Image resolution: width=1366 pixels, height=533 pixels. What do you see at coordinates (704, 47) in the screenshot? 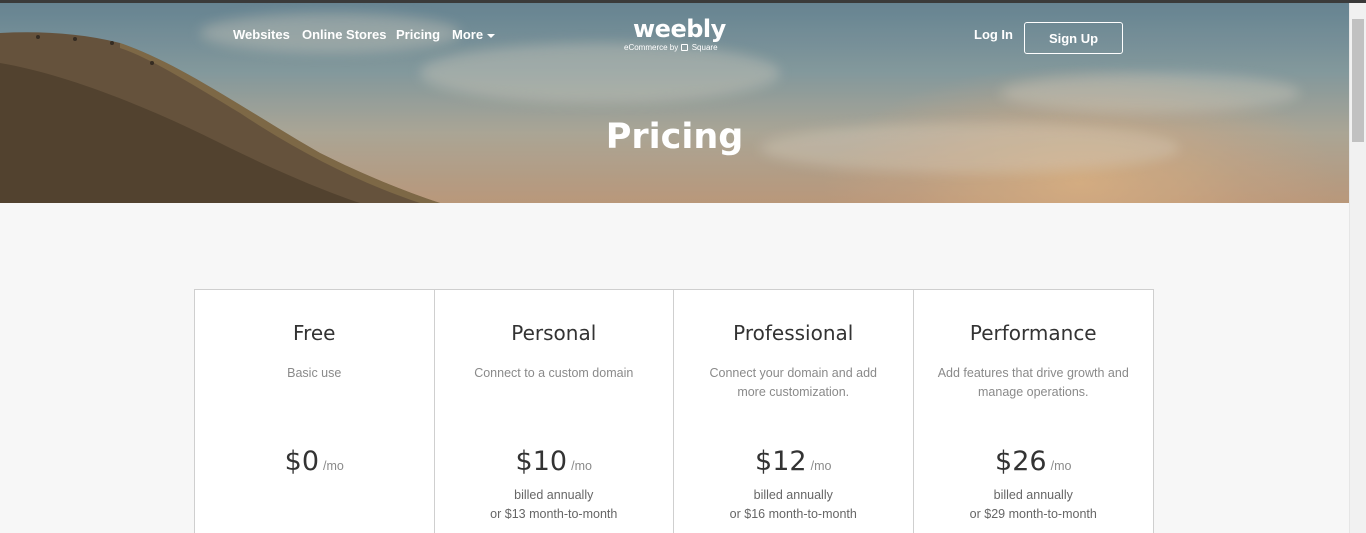
I see `logo-tagline-brand: Square` at bounding box center [704, 47].